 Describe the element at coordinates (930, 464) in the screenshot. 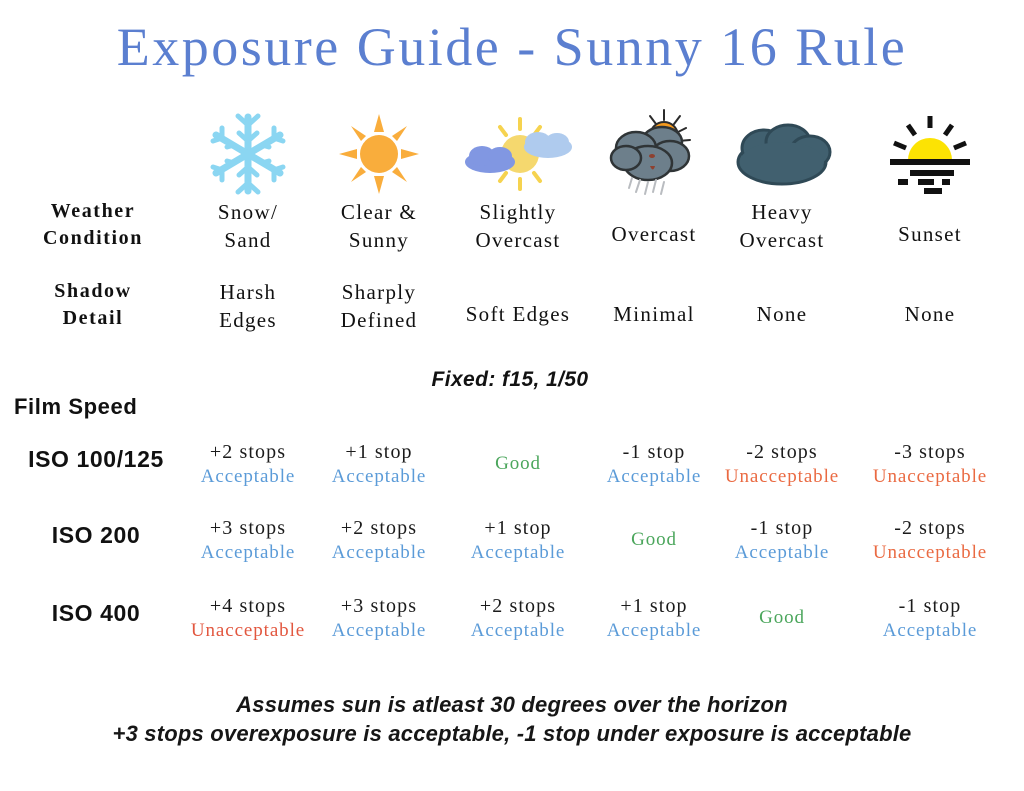

I see `iso-cell: -3 stops Unacceptable` at that location.